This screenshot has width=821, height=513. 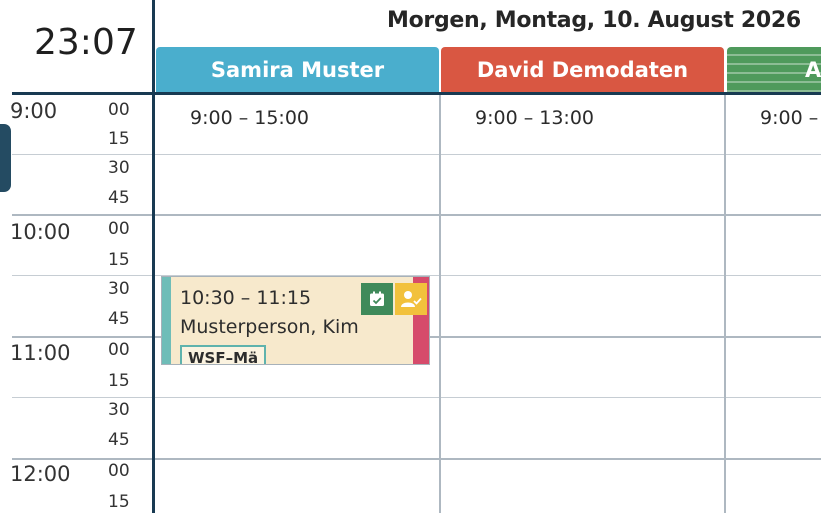 What do you see at coordinates (594, 20) in the screenshot?
I see `date-title: Morgen, Montag, 10. August 2026` at bounding box center [594, 20].